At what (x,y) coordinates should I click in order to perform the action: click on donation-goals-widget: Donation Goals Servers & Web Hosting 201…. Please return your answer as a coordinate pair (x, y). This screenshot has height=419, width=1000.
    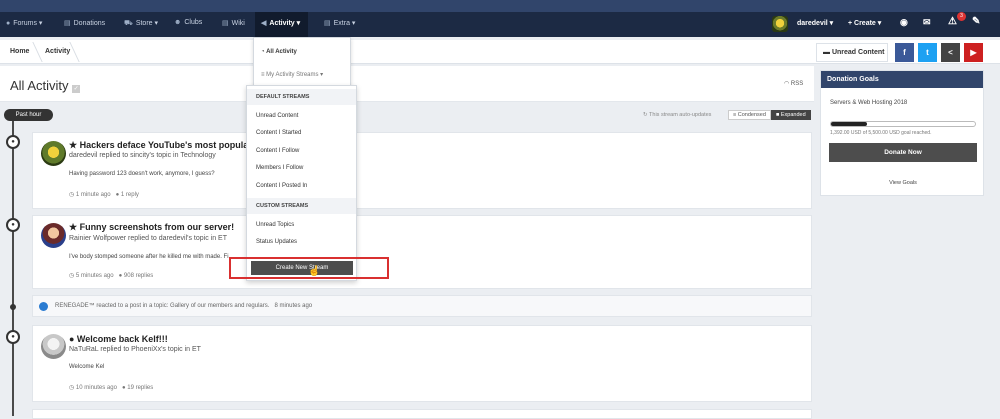
    Looking at the image, I should click on (902, 133).